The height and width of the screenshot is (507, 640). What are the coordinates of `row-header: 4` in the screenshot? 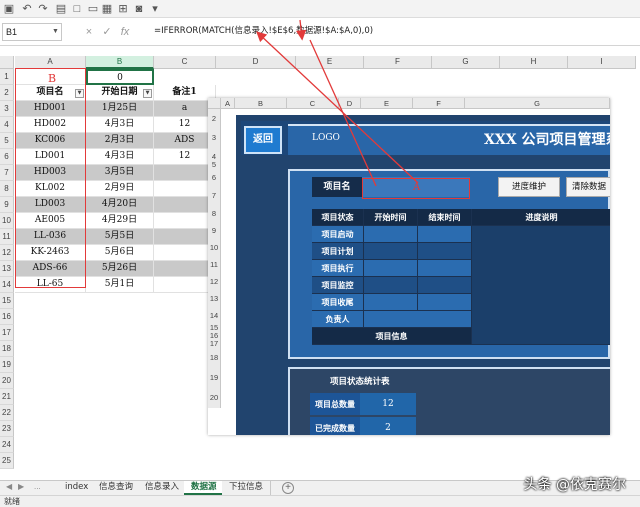 It's located at (7, 125).